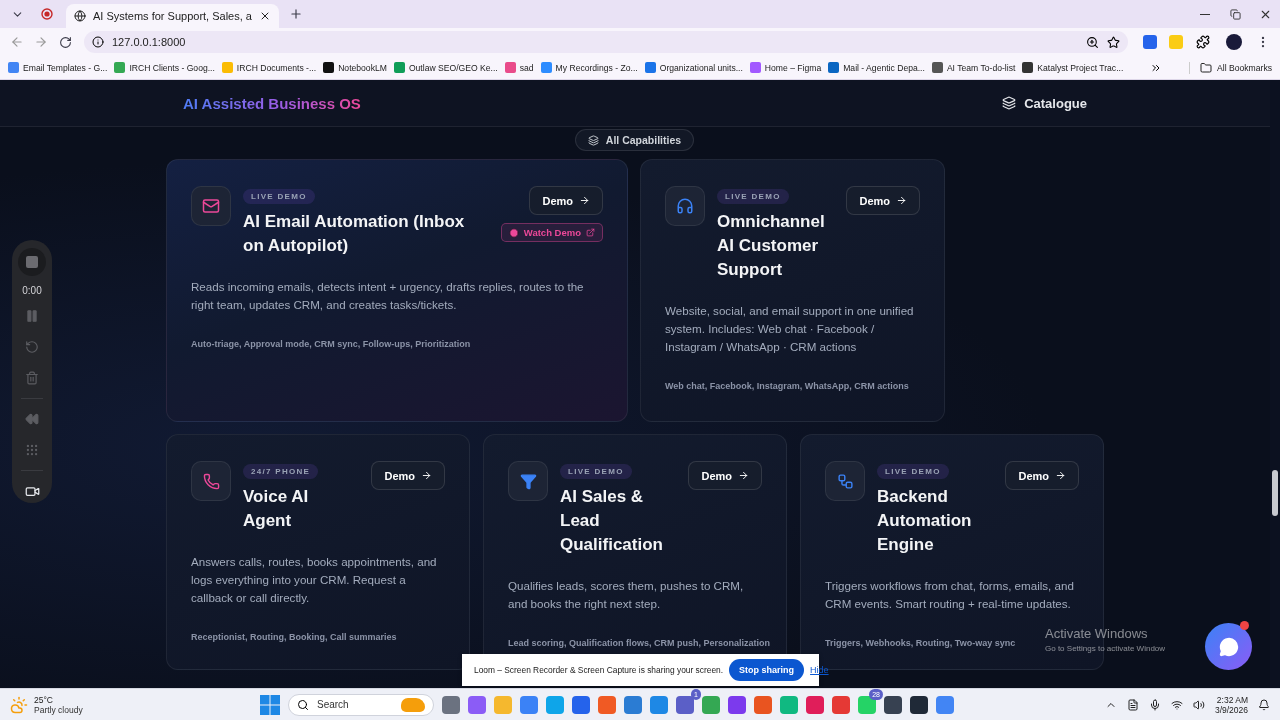  I want to click on tab-title: AI Systems for Support, Sales, a, so click(172, 16).